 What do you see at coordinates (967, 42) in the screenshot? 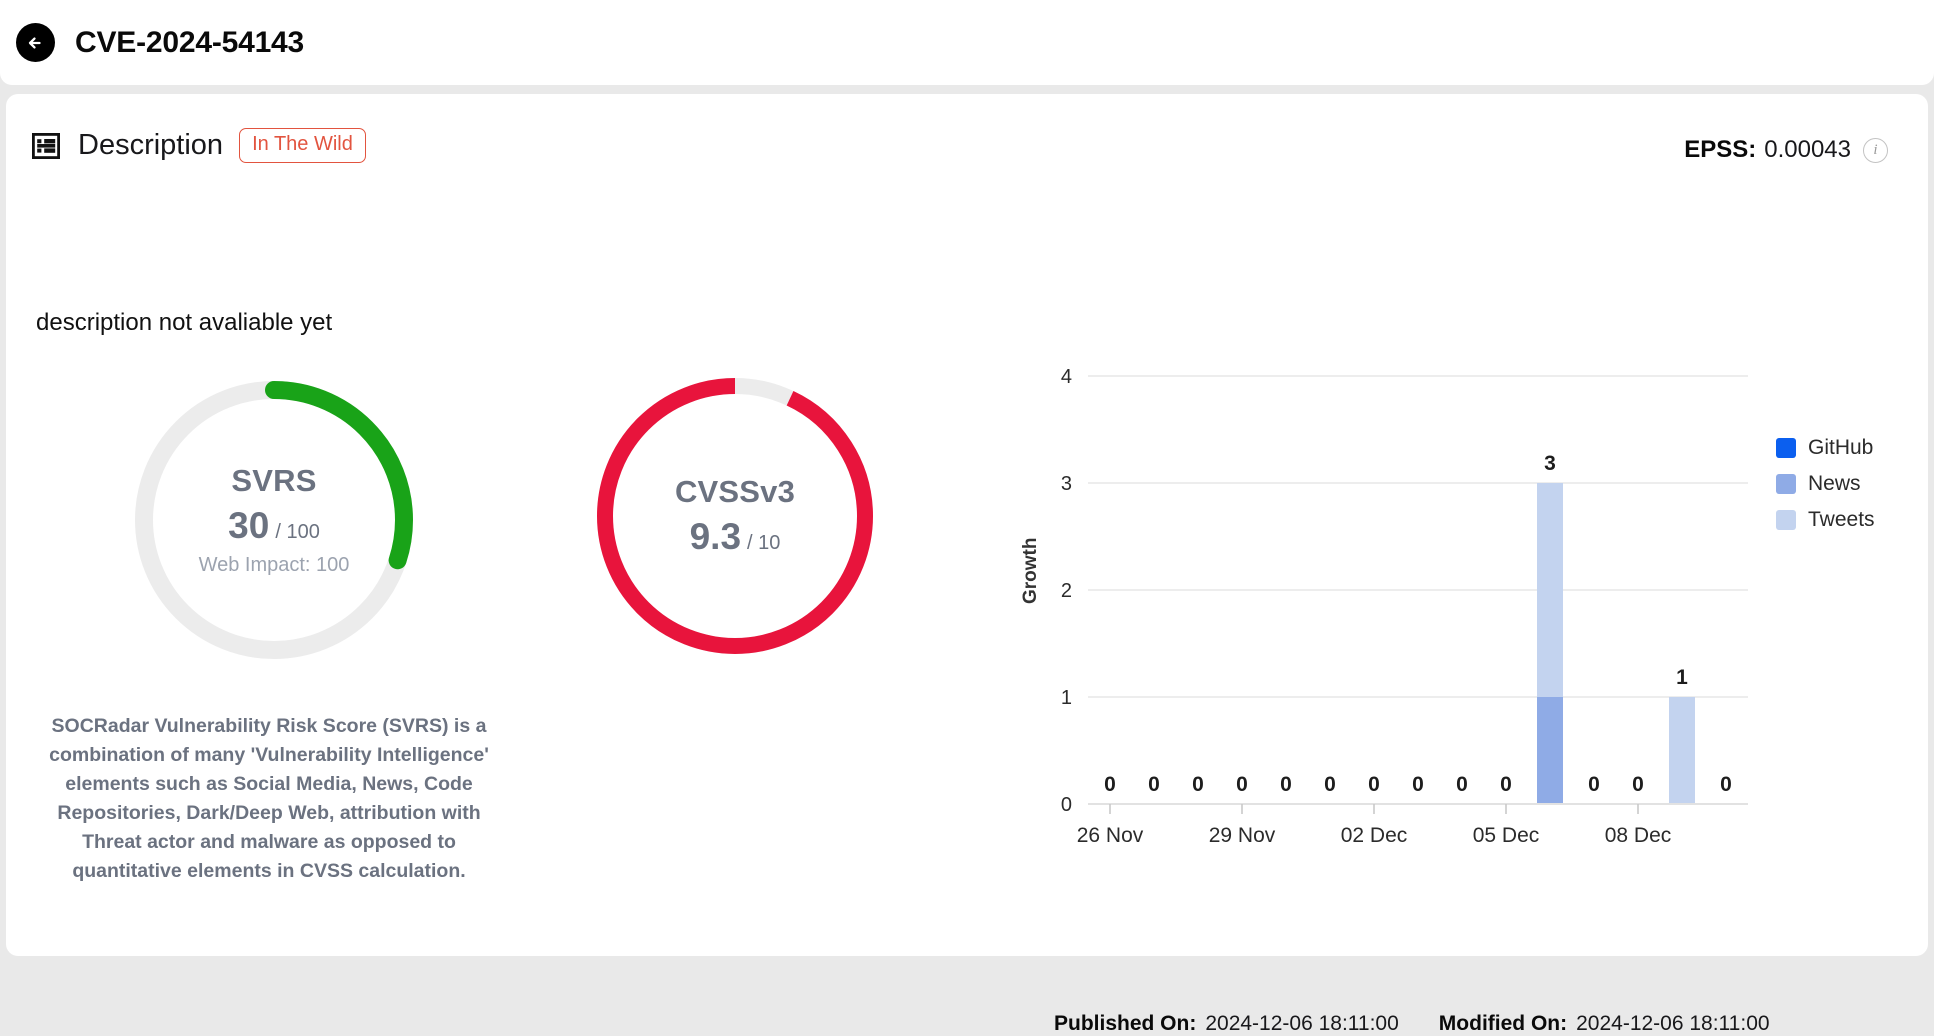
I see `page-header: CVE-2024-54143` at bounding box center [967, 42].